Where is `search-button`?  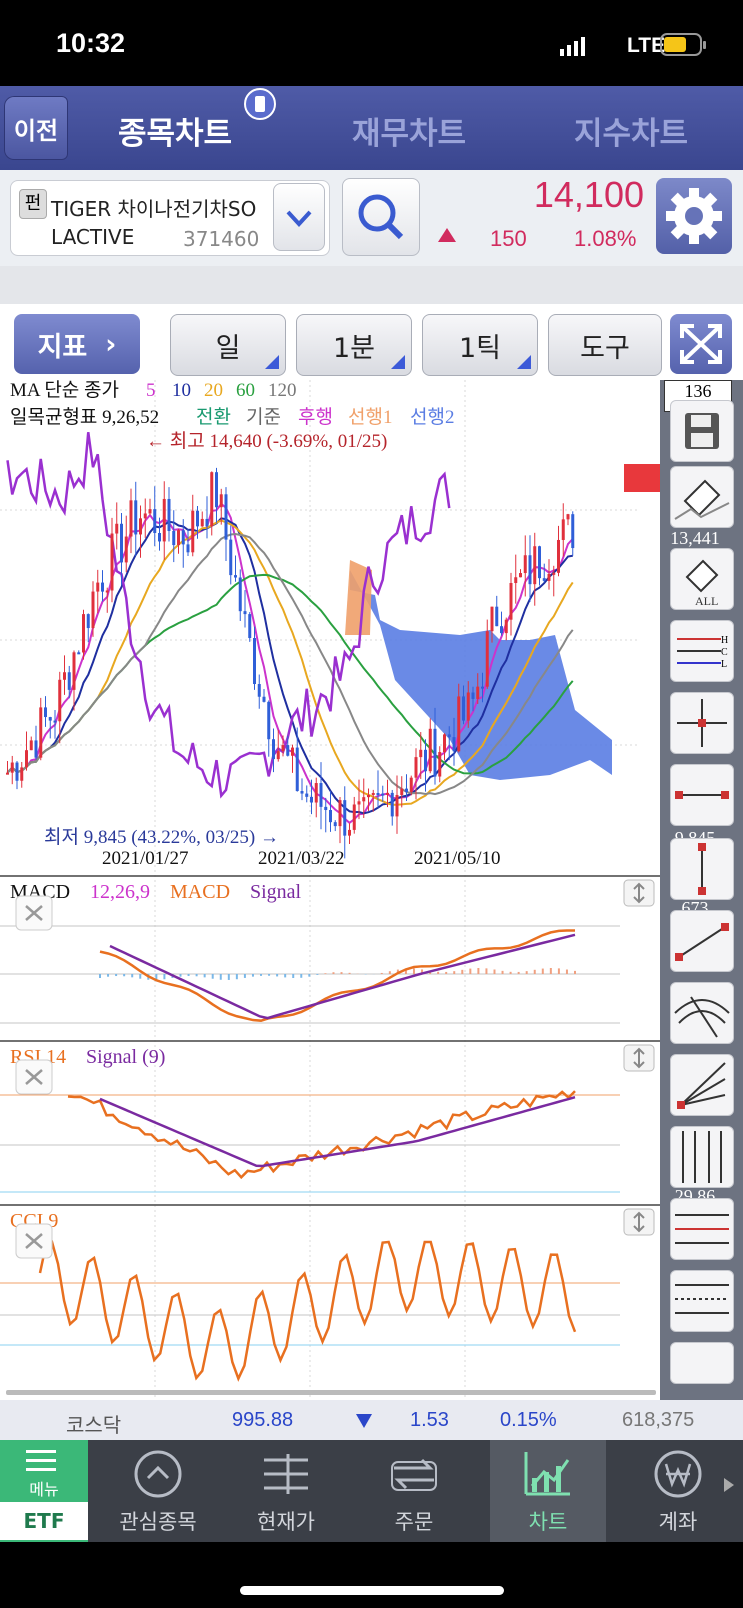
search-button is located at coordinates (381, 217).